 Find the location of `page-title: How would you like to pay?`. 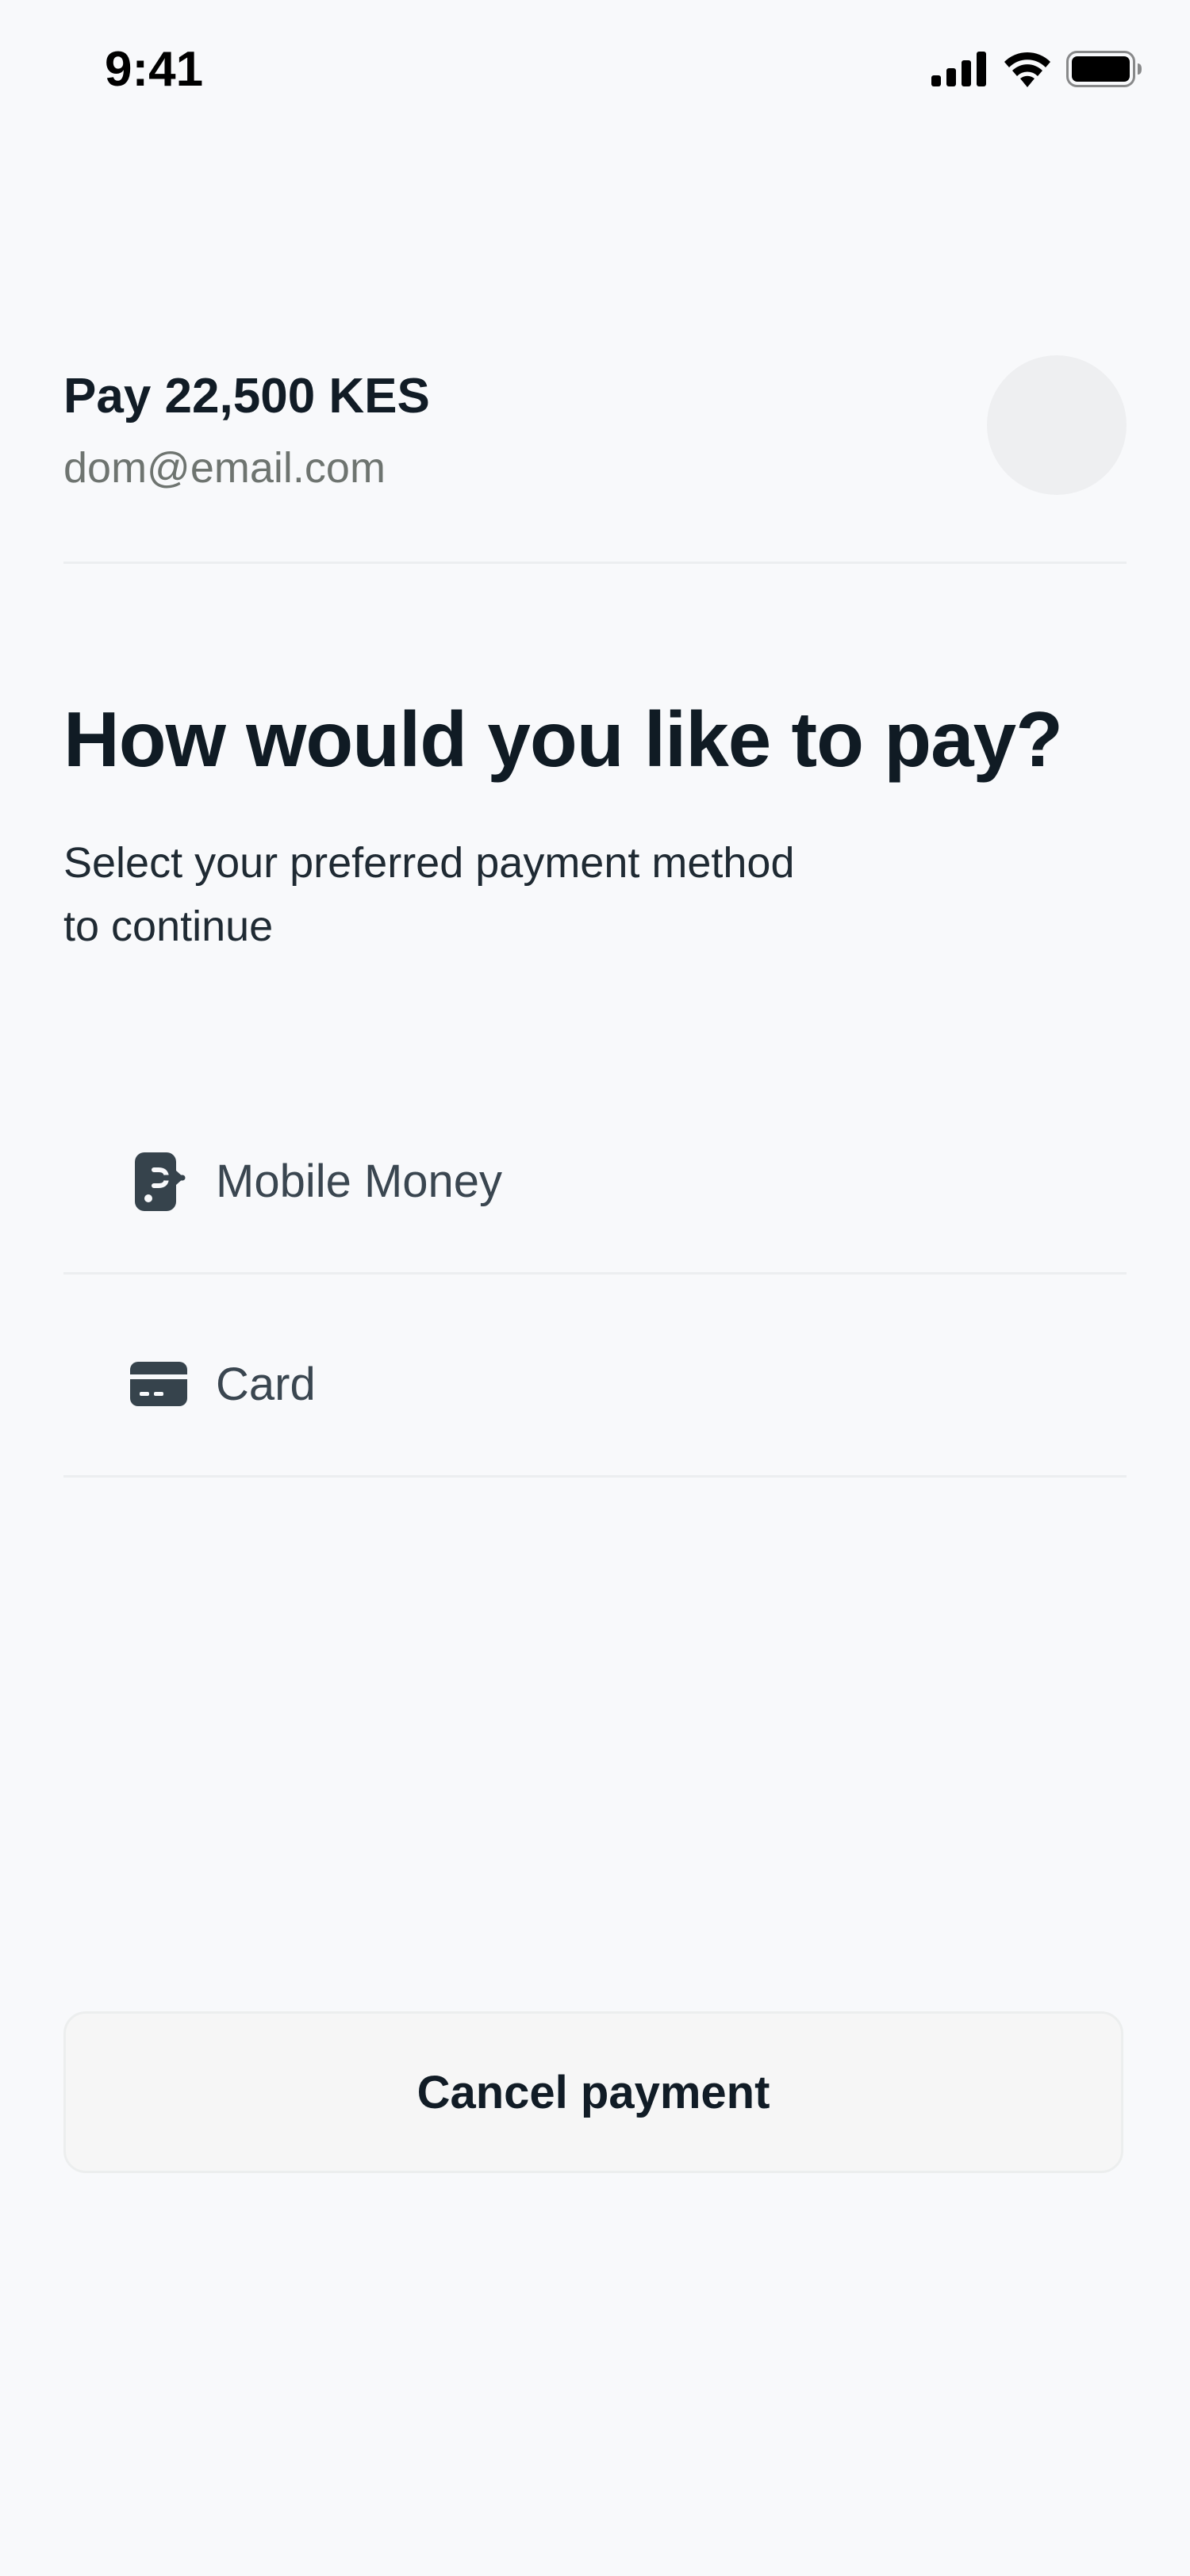

page-title: How would you like to pay? is located at coordinates (563, 739).